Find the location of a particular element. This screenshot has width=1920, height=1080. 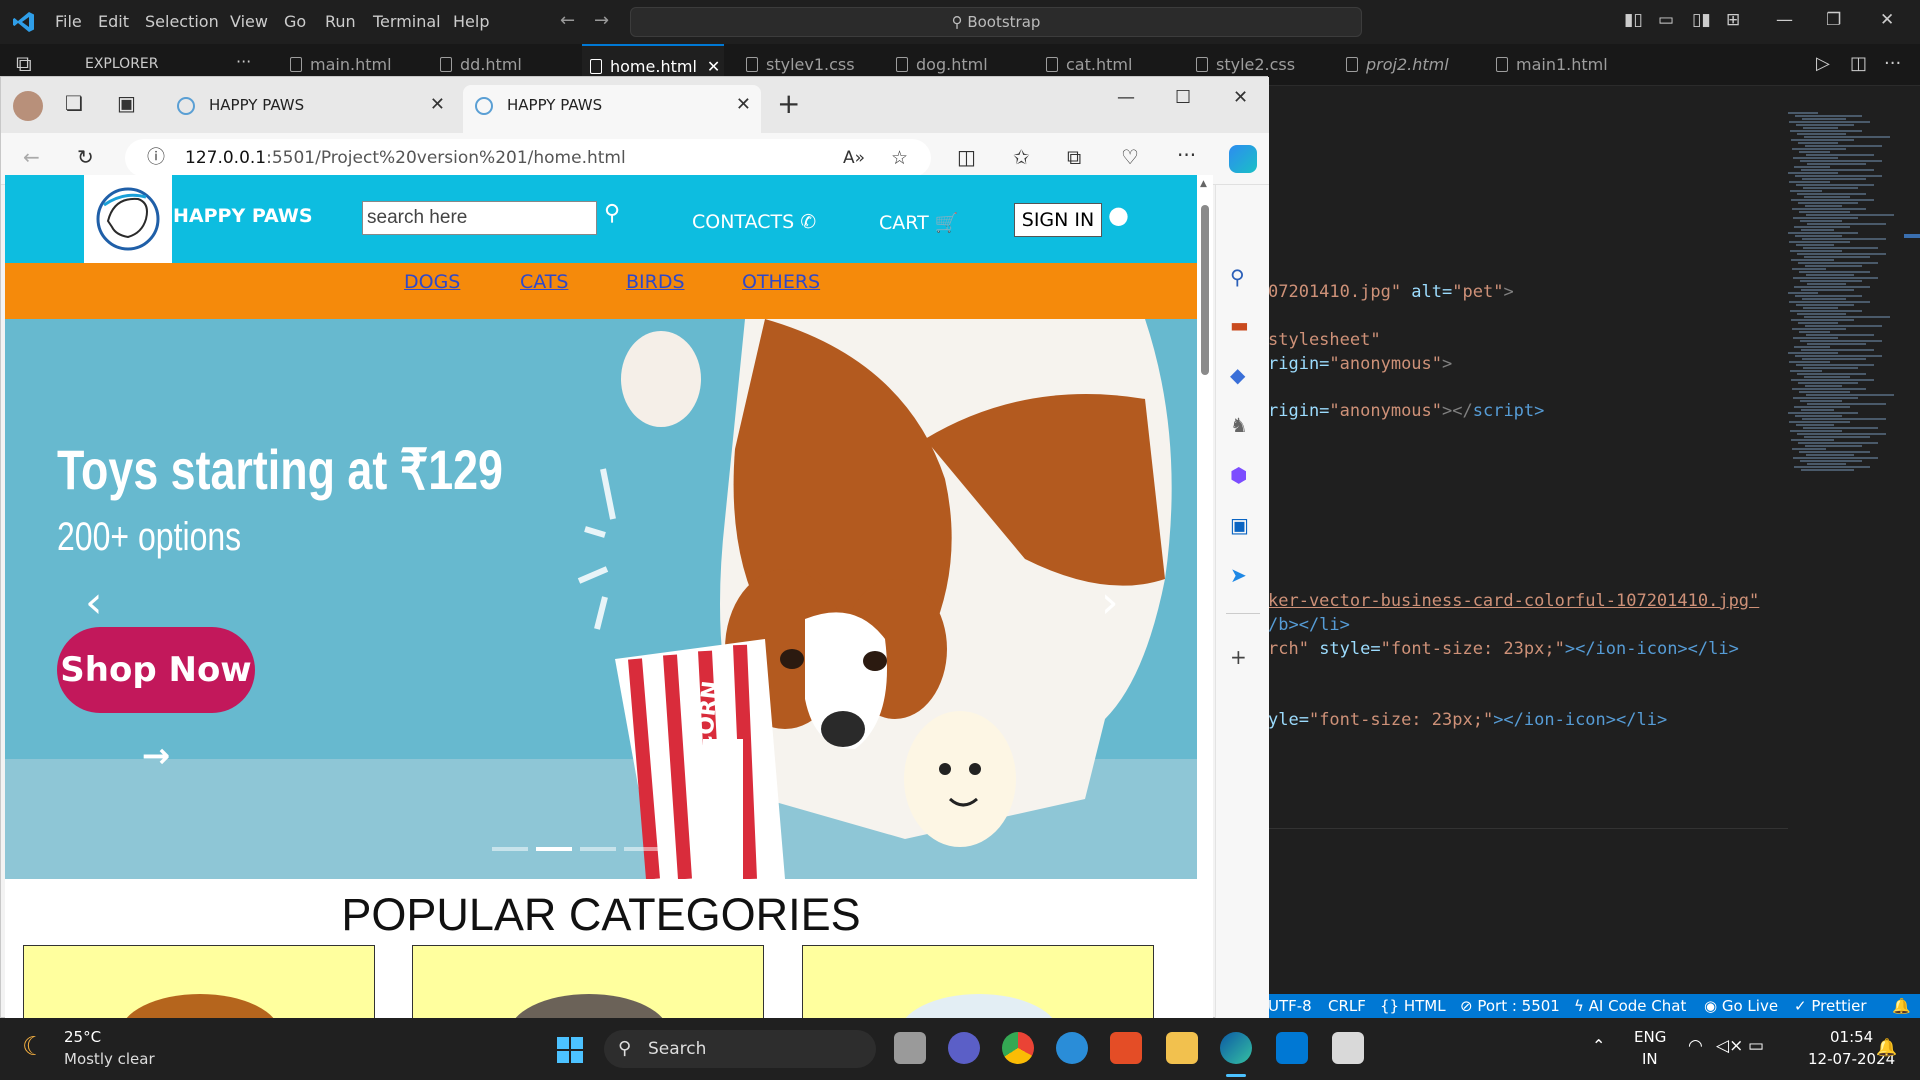

back-arrow-icon: ← is located at coordinates (567, 20).